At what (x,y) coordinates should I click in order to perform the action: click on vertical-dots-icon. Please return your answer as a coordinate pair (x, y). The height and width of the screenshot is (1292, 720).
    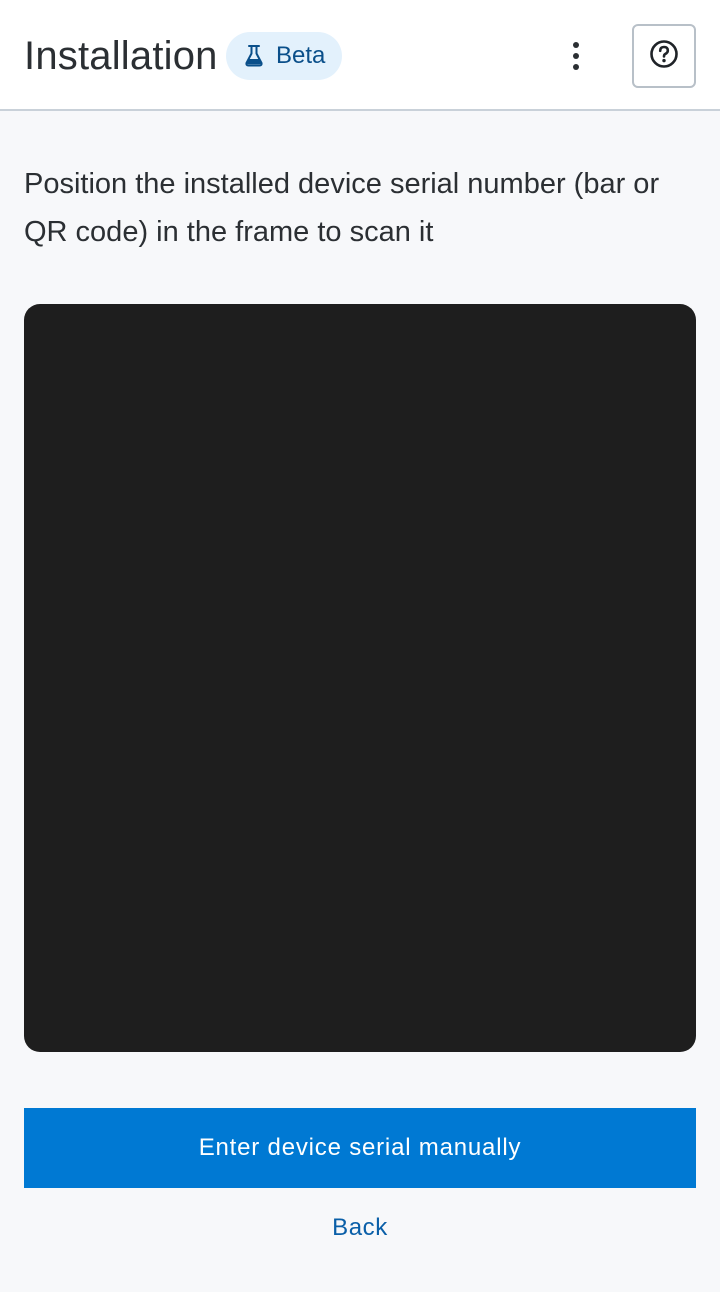
    Looking at the image, I should click on (576, 45).